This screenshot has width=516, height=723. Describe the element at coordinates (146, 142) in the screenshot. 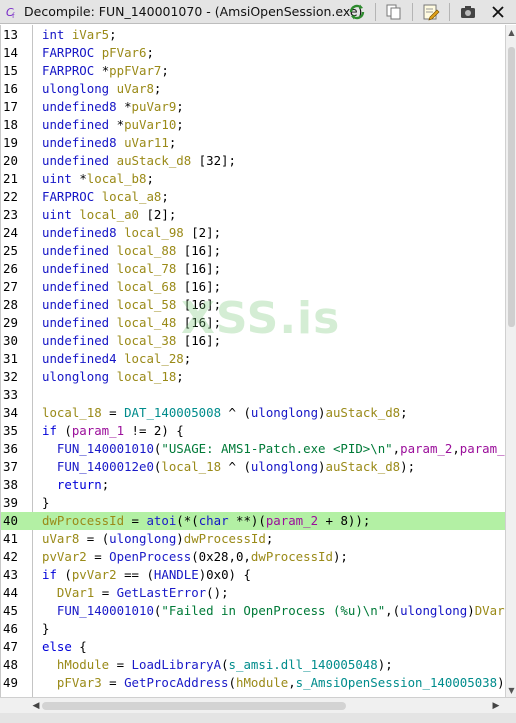

I see `code-token: uVar11` at that location.